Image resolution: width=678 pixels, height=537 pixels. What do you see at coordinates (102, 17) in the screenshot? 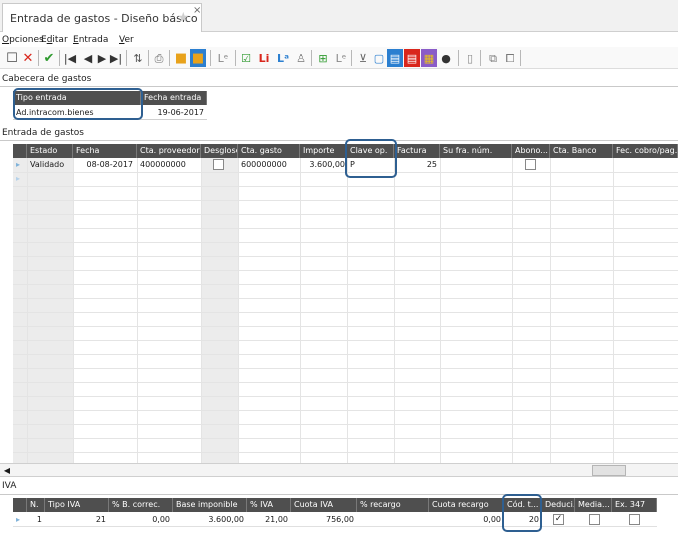
I see `tab-entrada-de-gastos: Entrada de gastos - Diseño básico ★ ×` at bounding box center [102, 17].